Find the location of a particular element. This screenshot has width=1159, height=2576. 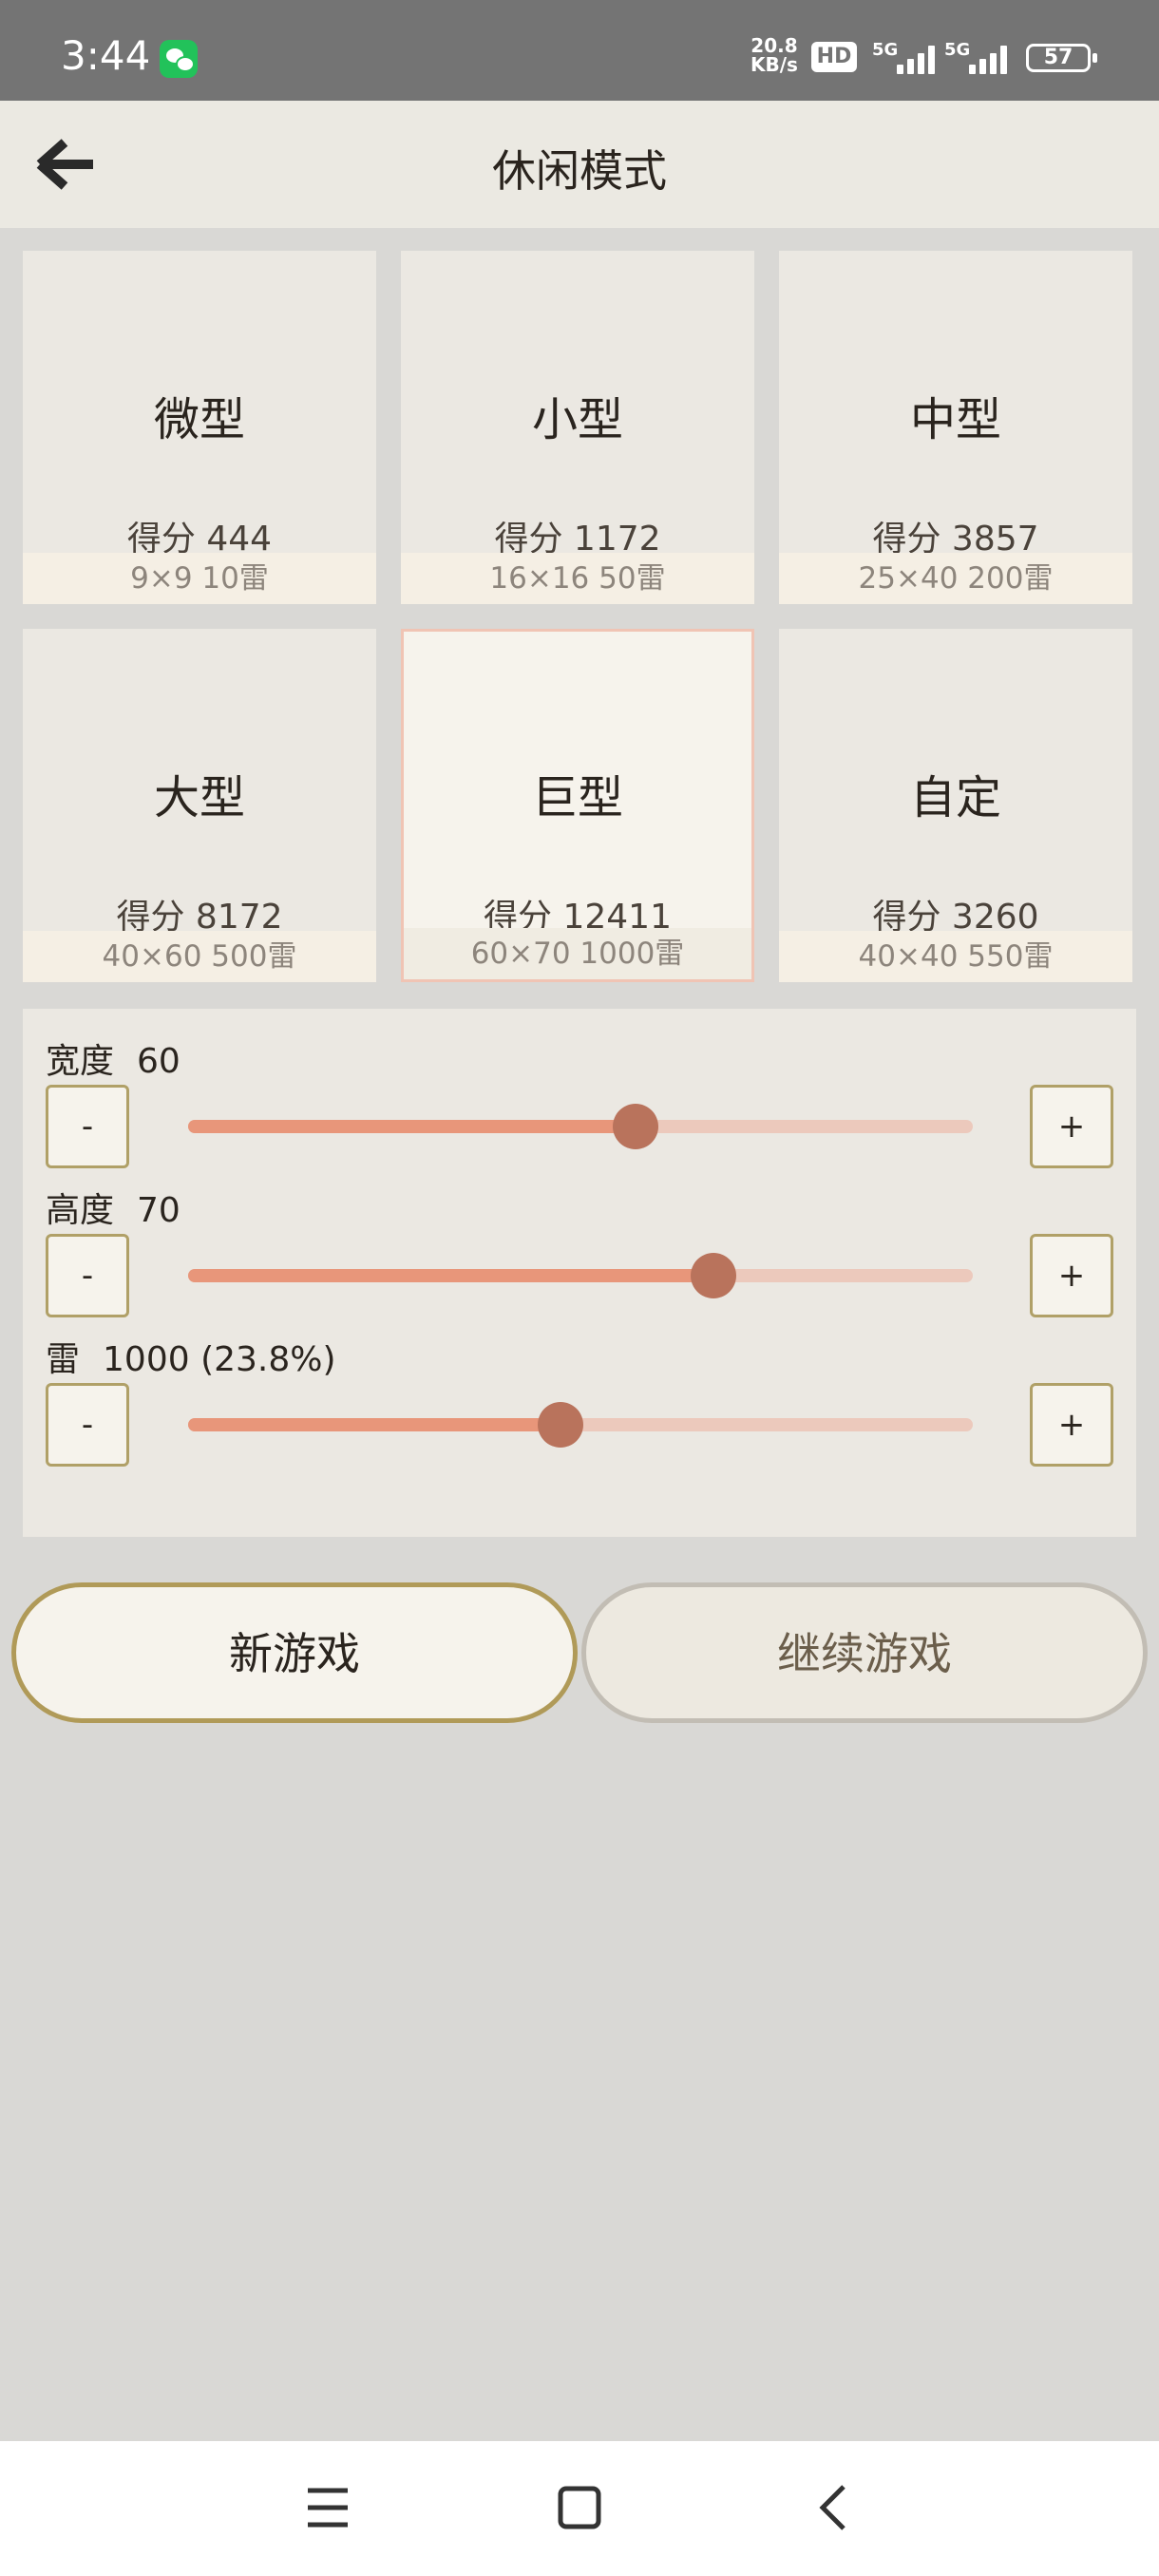

mode-card-huge: 巨型 得分 12411 60×70 1000雷 is located at coordinates (577, 805).